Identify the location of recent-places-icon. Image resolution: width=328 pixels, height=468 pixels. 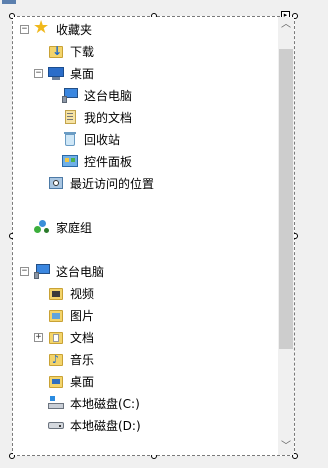
(56, 183).